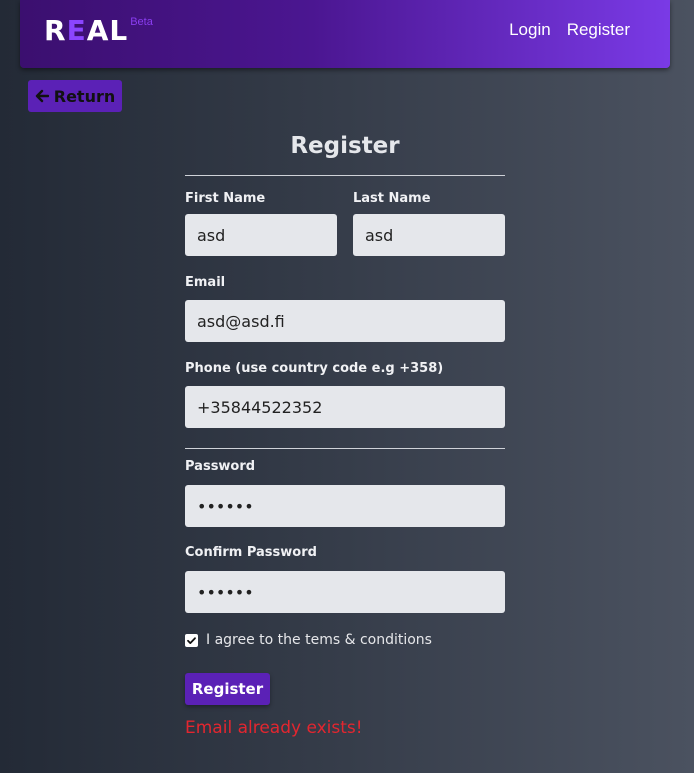  I want to click on checkmark-icon, so click(191, 640).